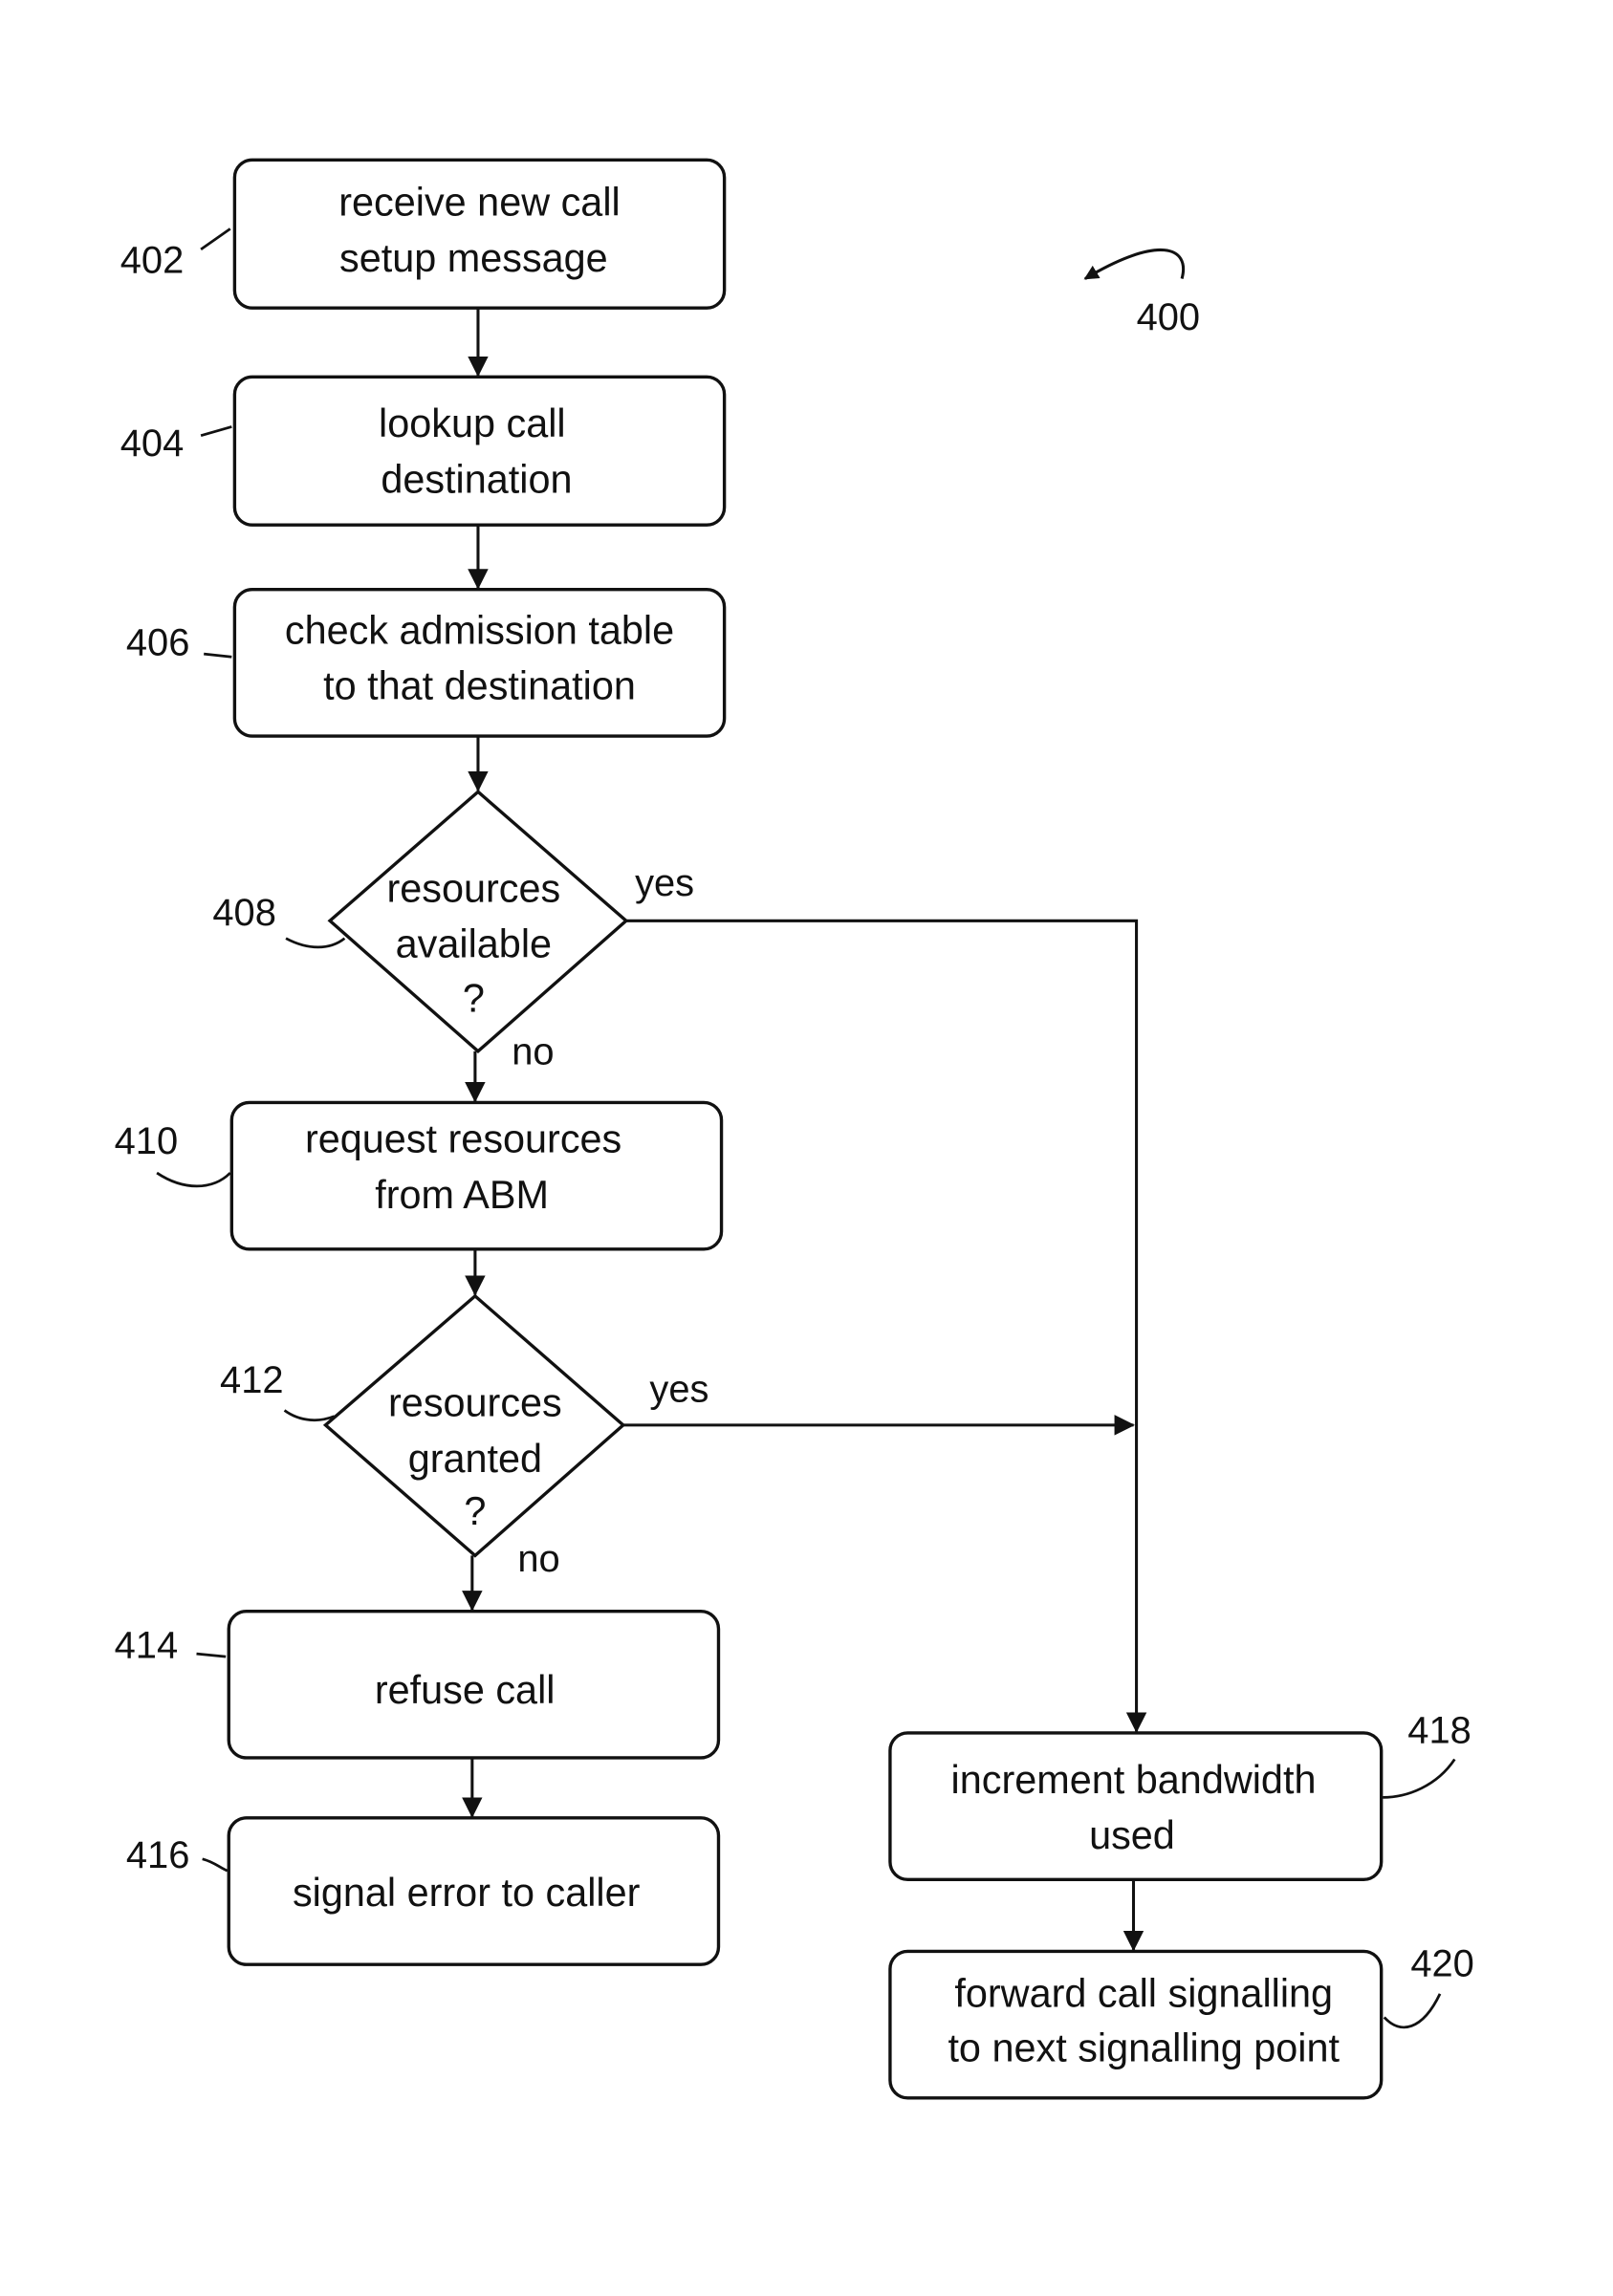  Describe the element at coordinates (533, 1052) in the screenshot. I see `edge-408-no-label: no` at that location.